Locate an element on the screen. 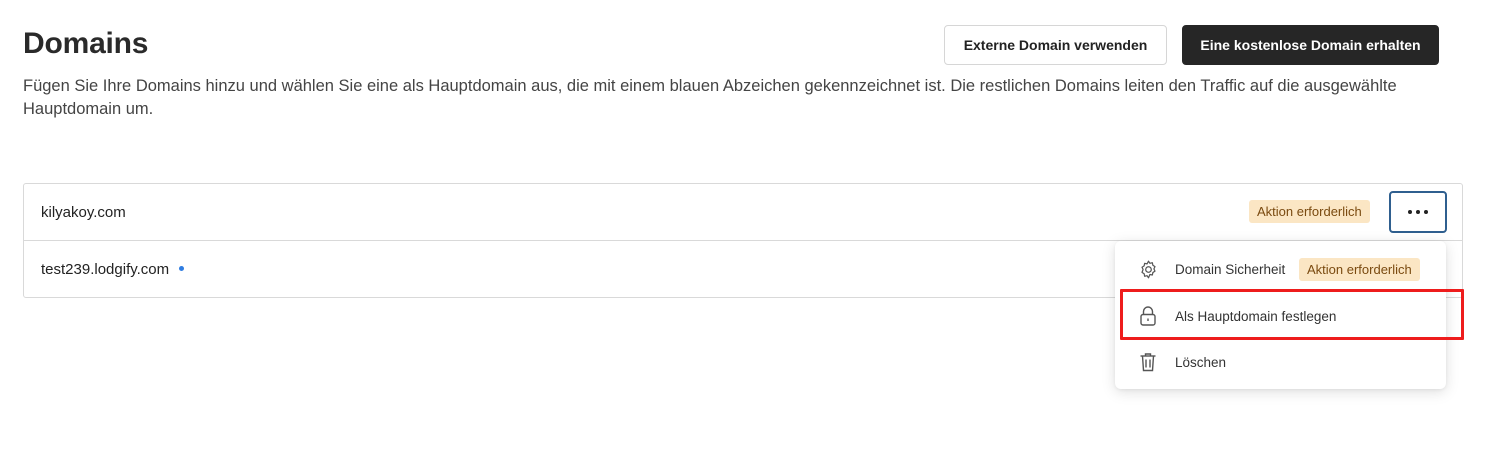 The width and height of the screenshot is (1493, 464). more-options-button is located at coordinates (1418, 212).